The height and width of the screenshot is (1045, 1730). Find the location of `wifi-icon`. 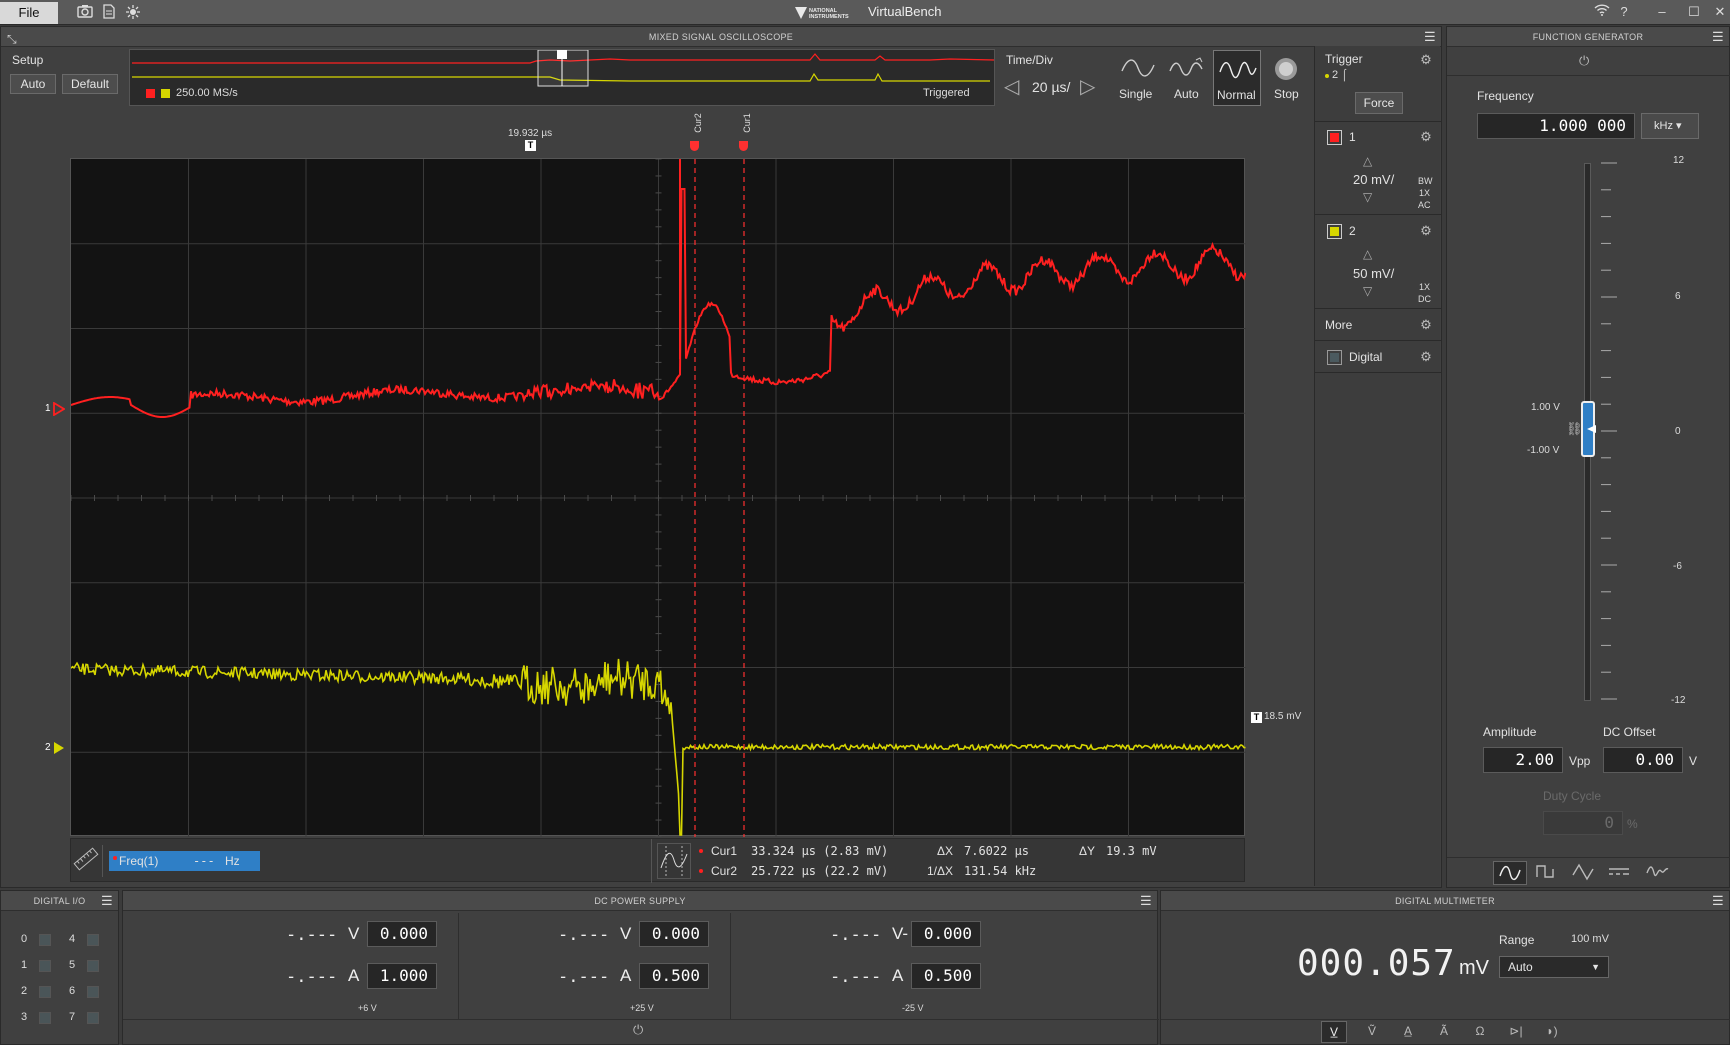

wifi-icon is located at coordinates (1602, 12).